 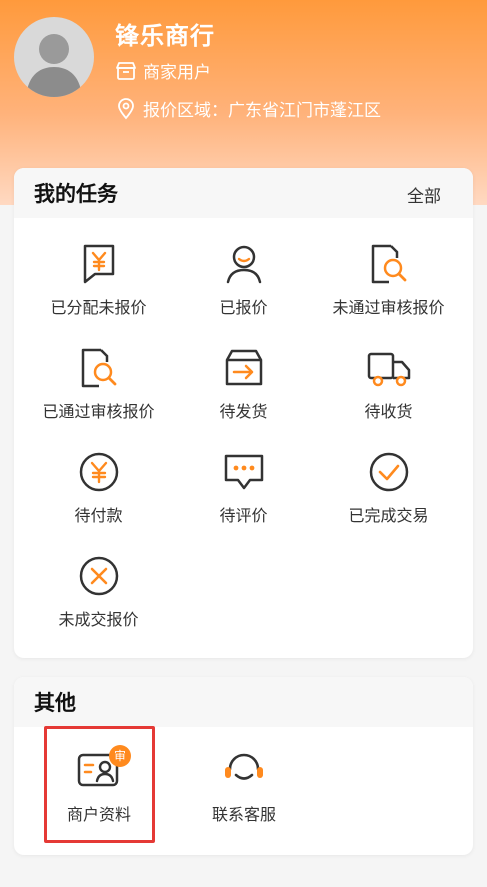 What do you see at coordinates (388, 398) in the screenshot?
I see `task-to-receive: 待收货` at bounding box center [388, 398].